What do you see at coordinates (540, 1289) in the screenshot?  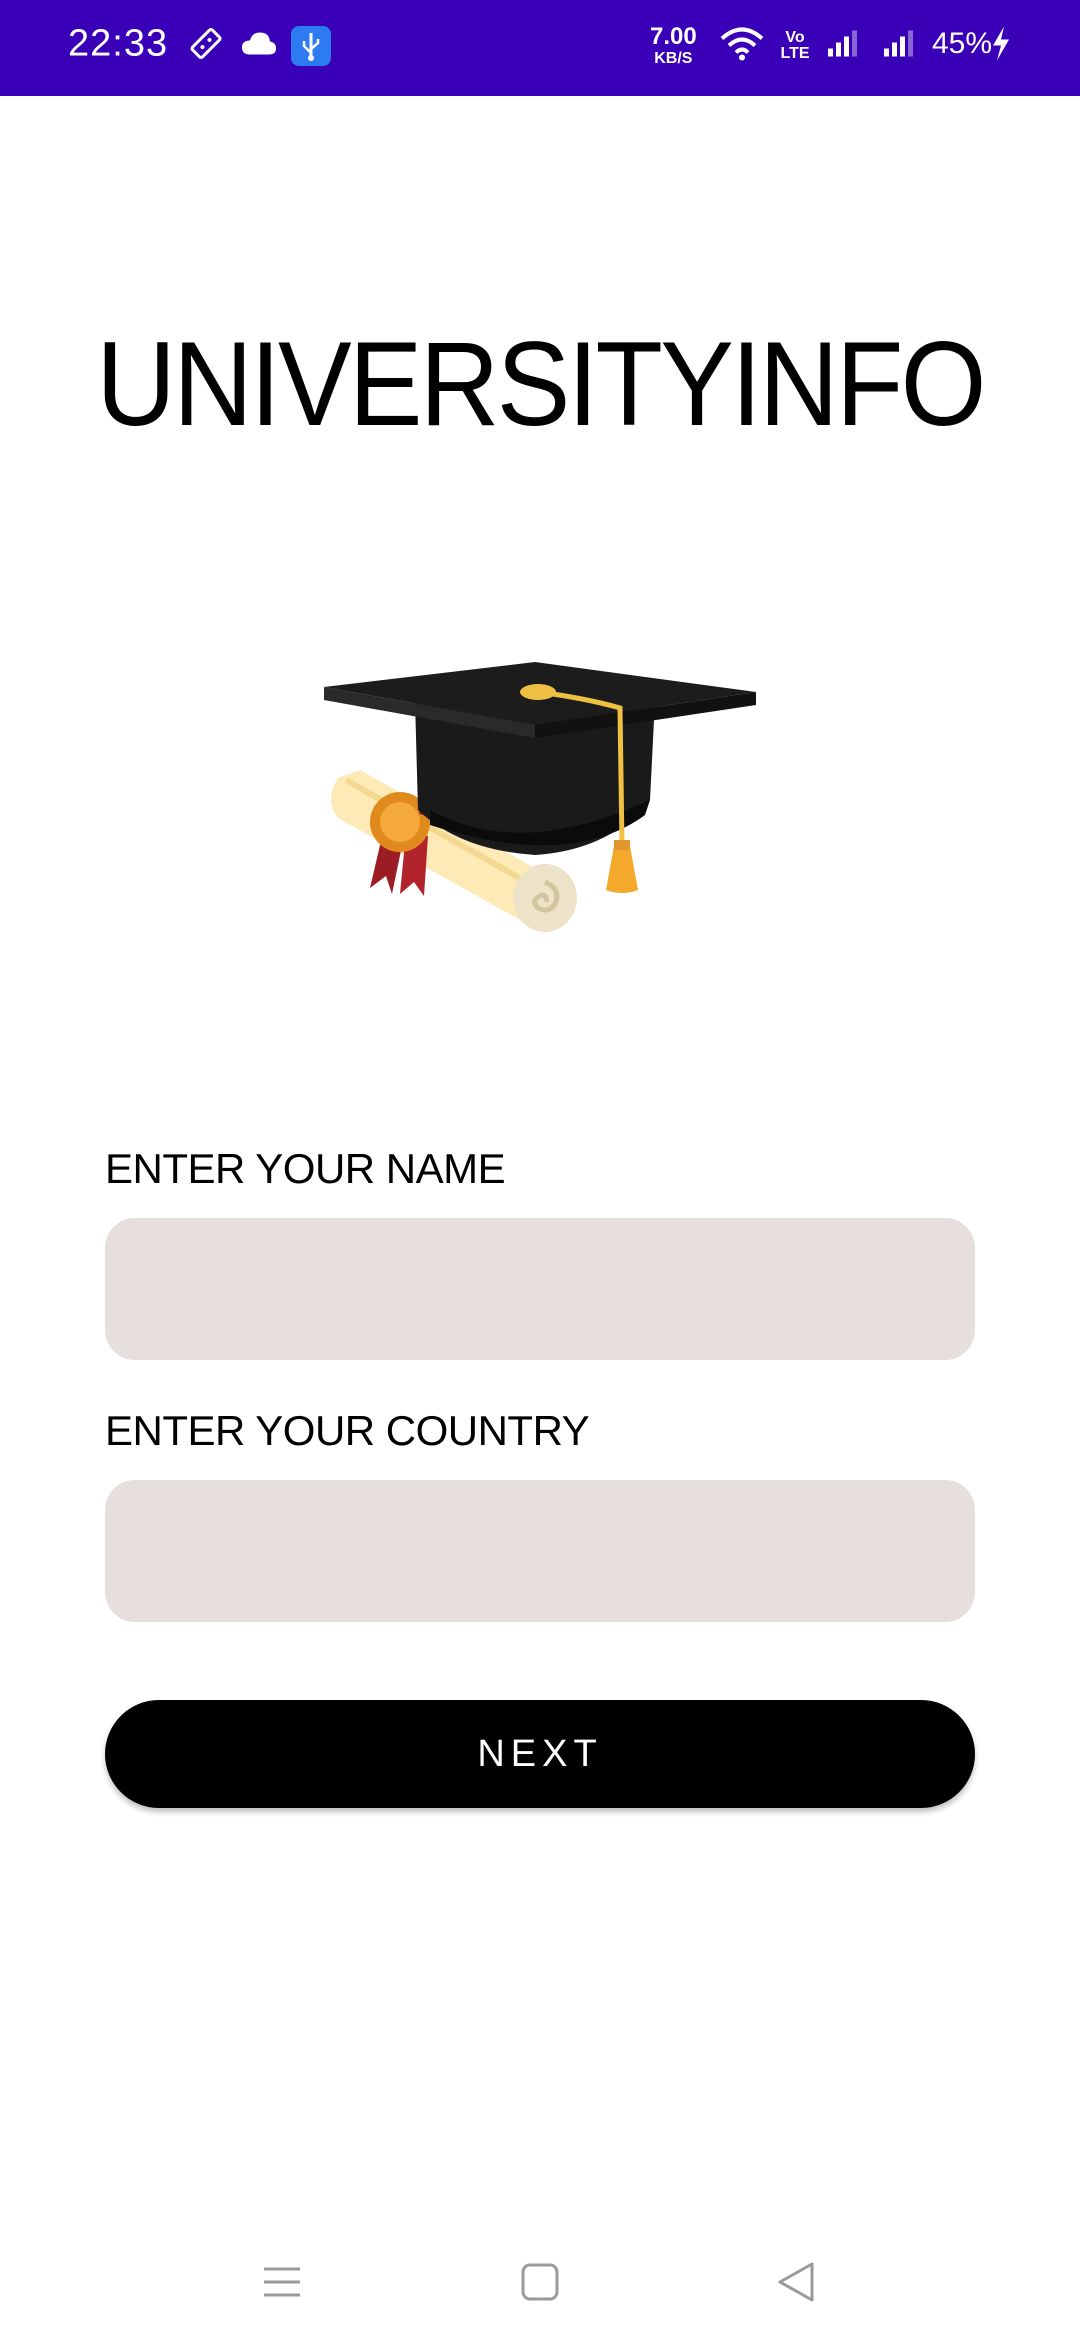 I see `name-input` at bounding box center [540, 1289].